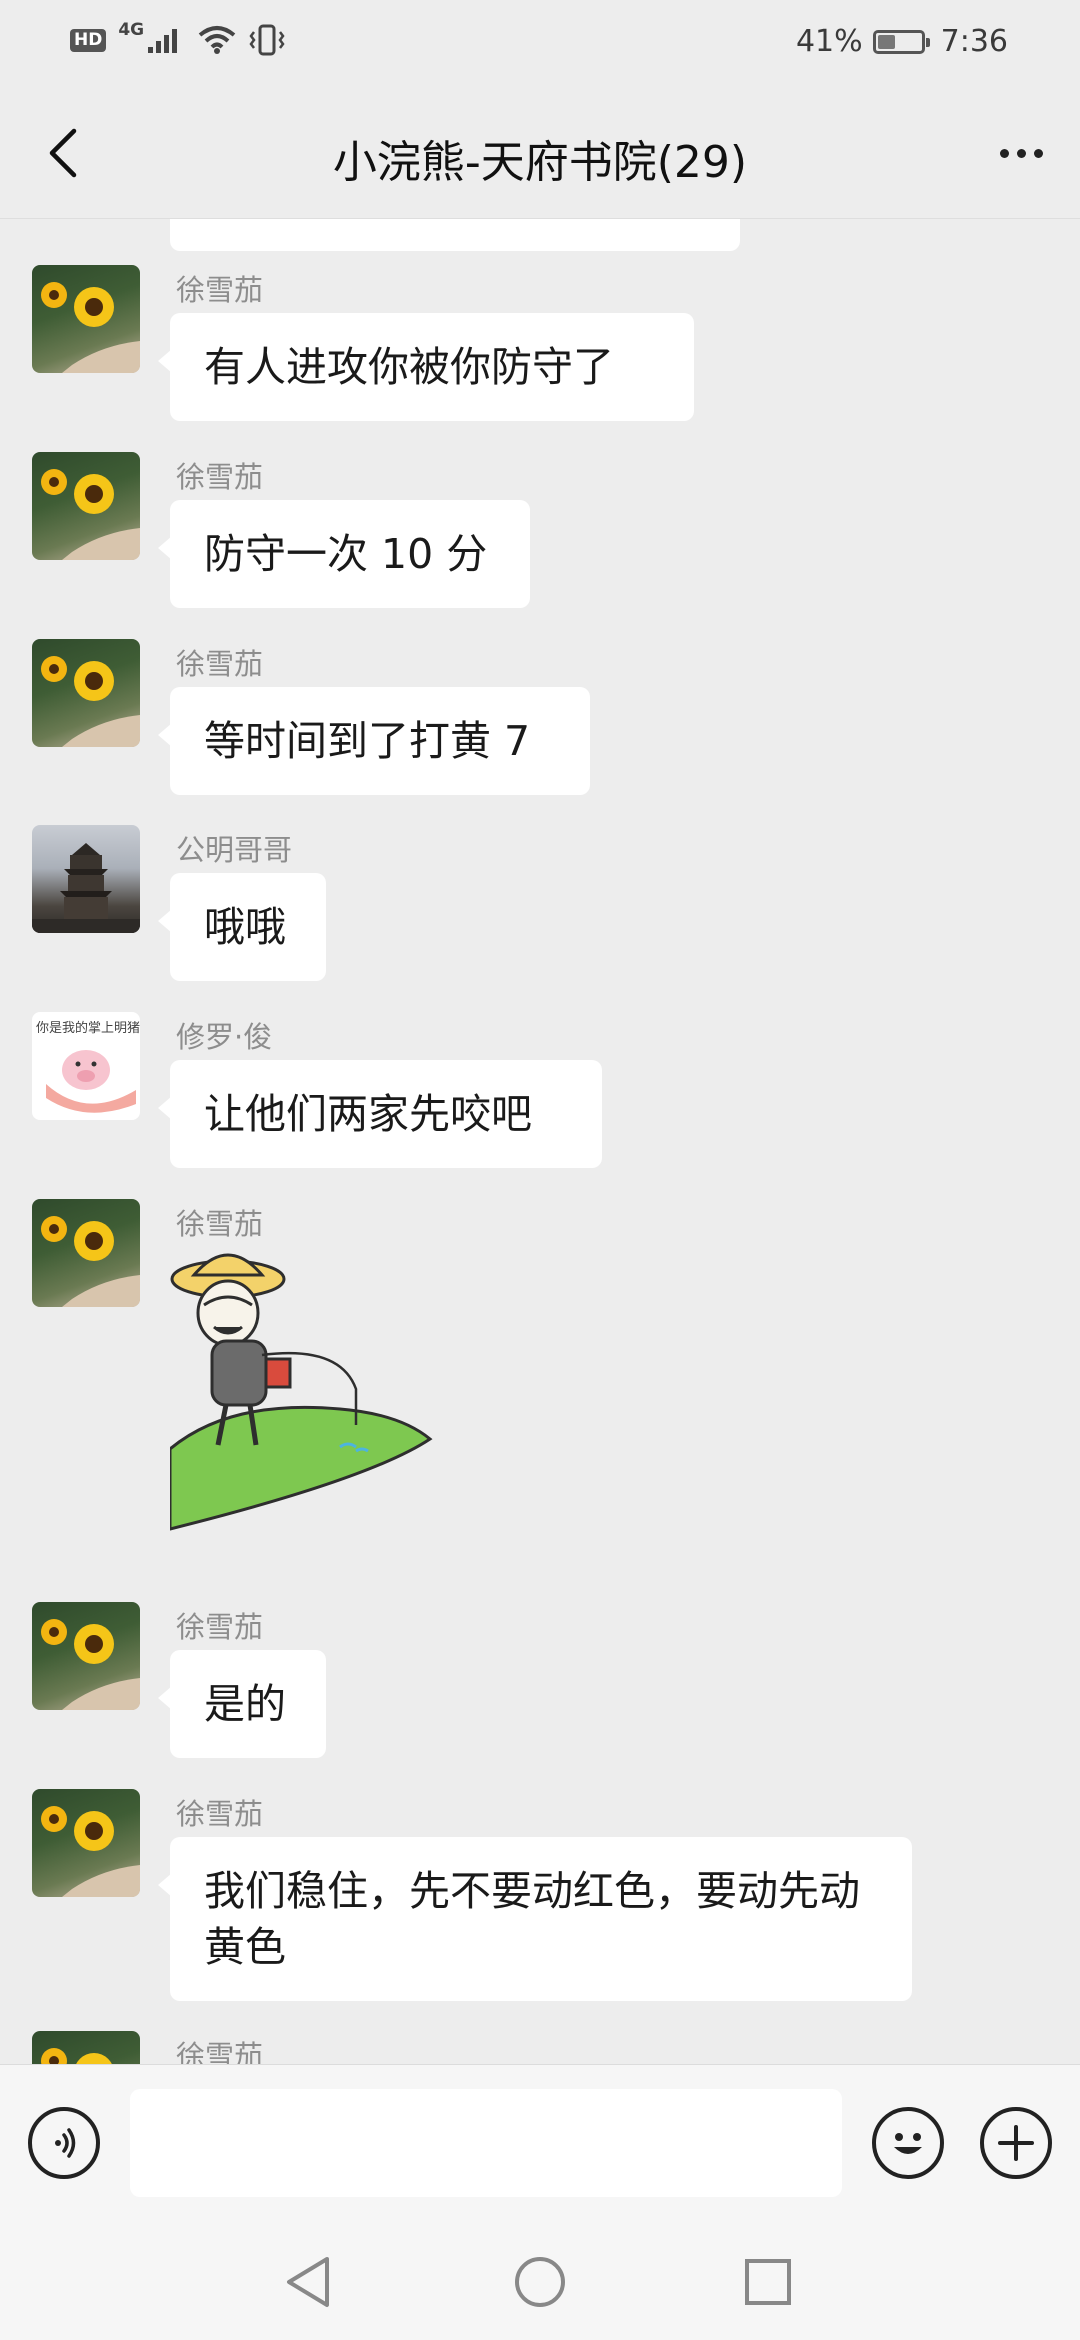 The image size is (1080, 2340). I want to click on message-bubble: 是的, so click(242, 1704).